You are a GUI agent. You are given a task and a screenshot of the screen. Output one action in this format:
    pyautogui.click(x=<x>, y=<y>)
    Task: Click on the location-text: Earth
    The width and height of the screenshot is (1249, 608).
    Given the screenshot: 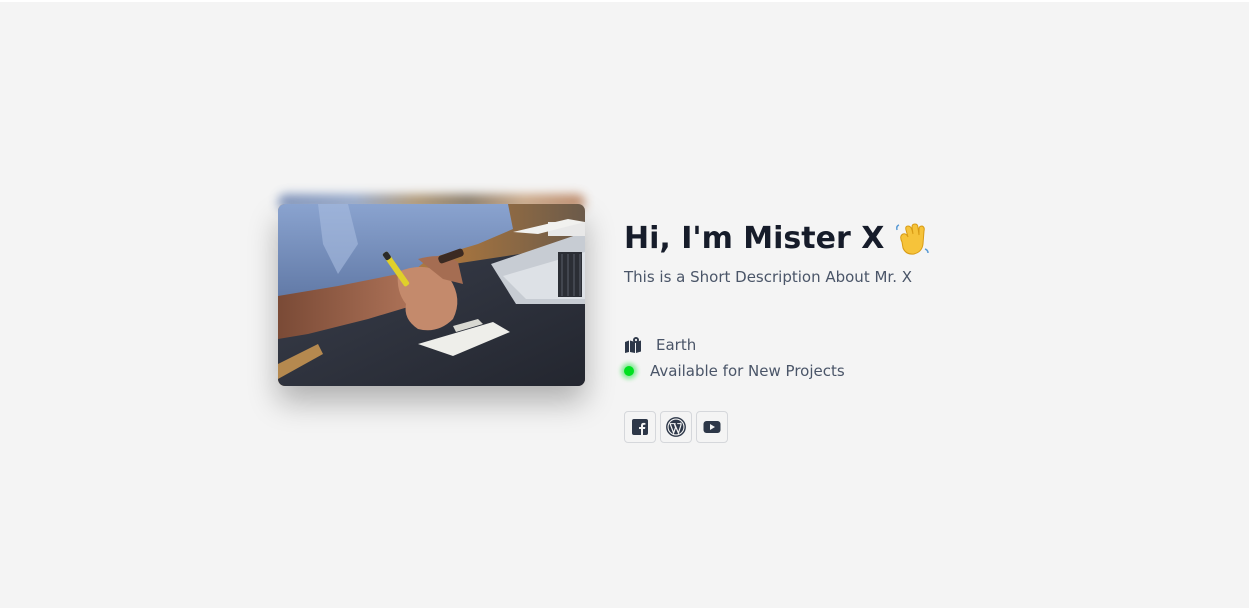 What is the action you would take?
    pyautogui.click(x=676, y=345)
    